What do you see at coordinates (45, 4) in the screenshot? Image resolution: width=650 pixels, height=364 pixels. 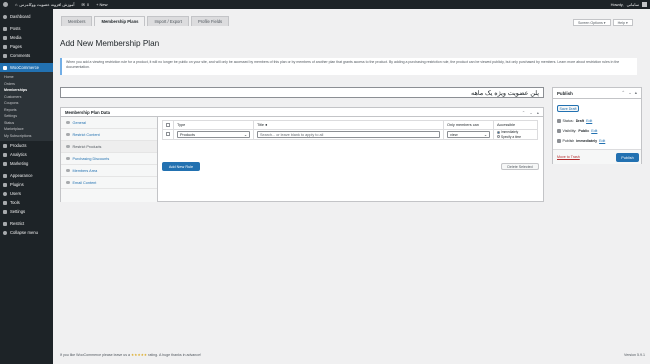 I see `site-name-link: ⌂ آموزش افزونه عضویت ووکامرس` at bounding box center [45, 4].